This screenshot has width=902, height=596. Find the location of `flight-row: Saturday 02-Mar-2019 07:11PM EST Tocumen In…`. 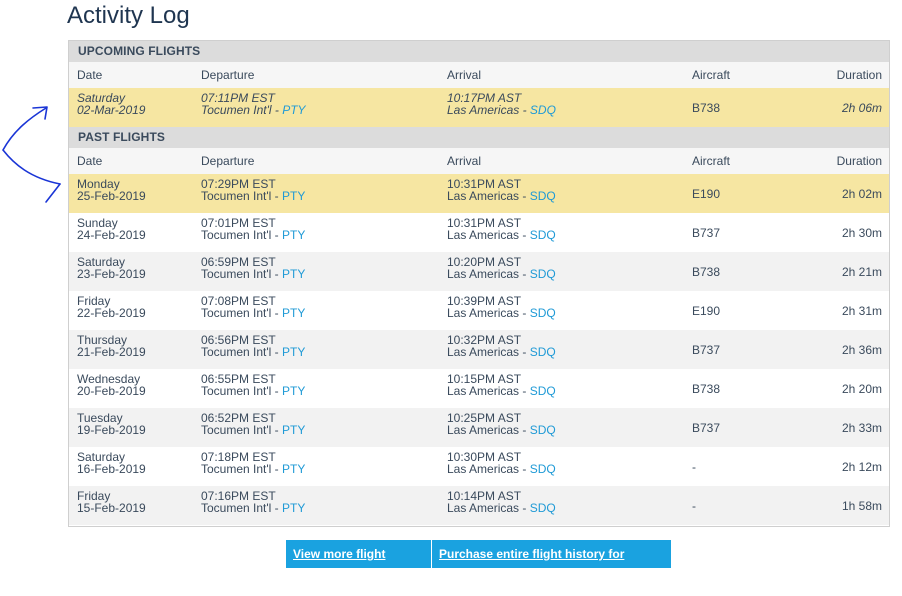

flight-row: Saturday 02-Mar-2019 07:11PM EST Tocumen In… is located at coordinates (479, 107).